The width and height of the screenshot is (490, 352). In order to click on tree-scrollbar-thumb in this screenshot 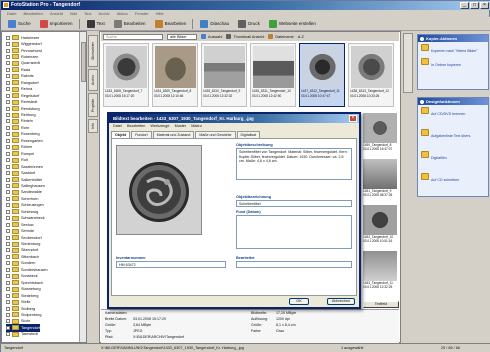, I will do `click(83, 62)`.